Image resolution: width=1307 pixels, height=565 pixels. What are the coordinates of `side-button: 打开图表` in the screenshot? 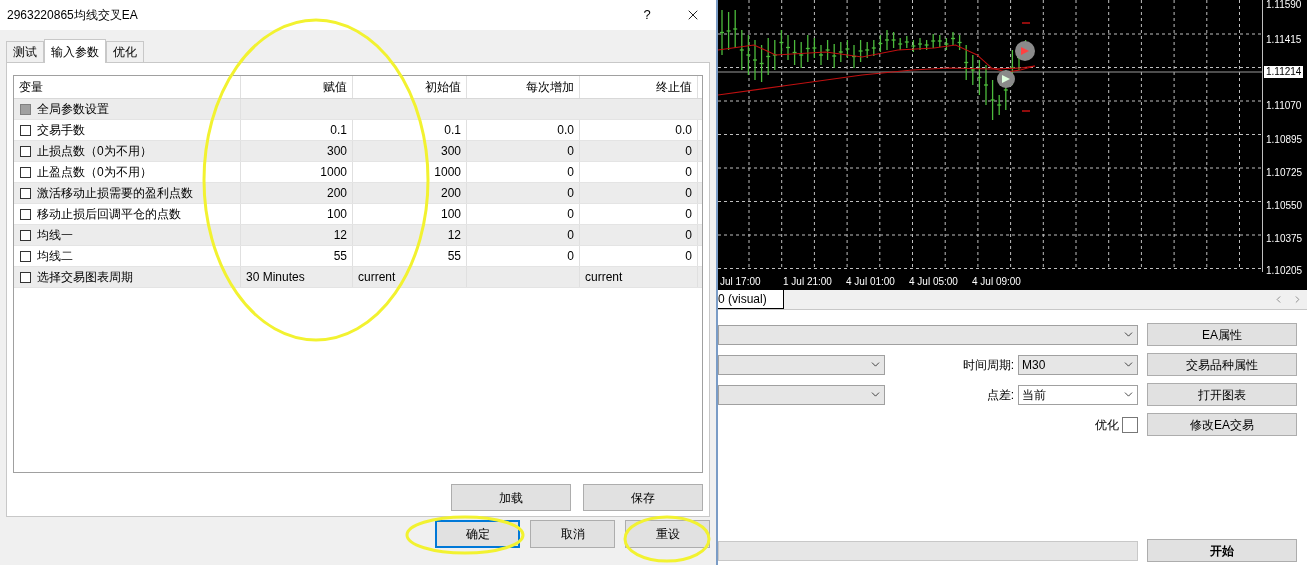 It's located at (1222, 394).